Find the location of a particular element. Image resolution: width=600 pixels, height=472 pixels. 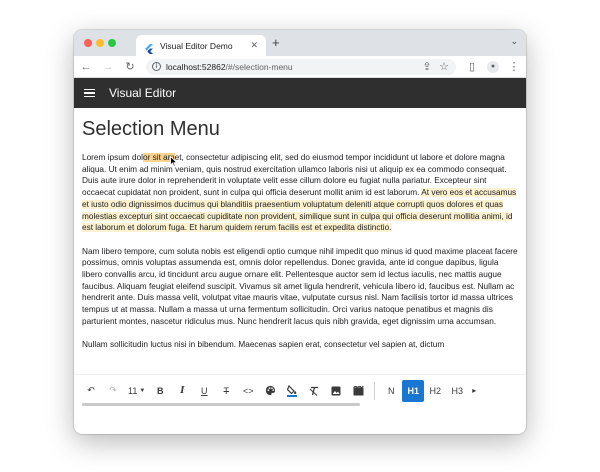

forward-icon: → is located at coordinates (108, 67).